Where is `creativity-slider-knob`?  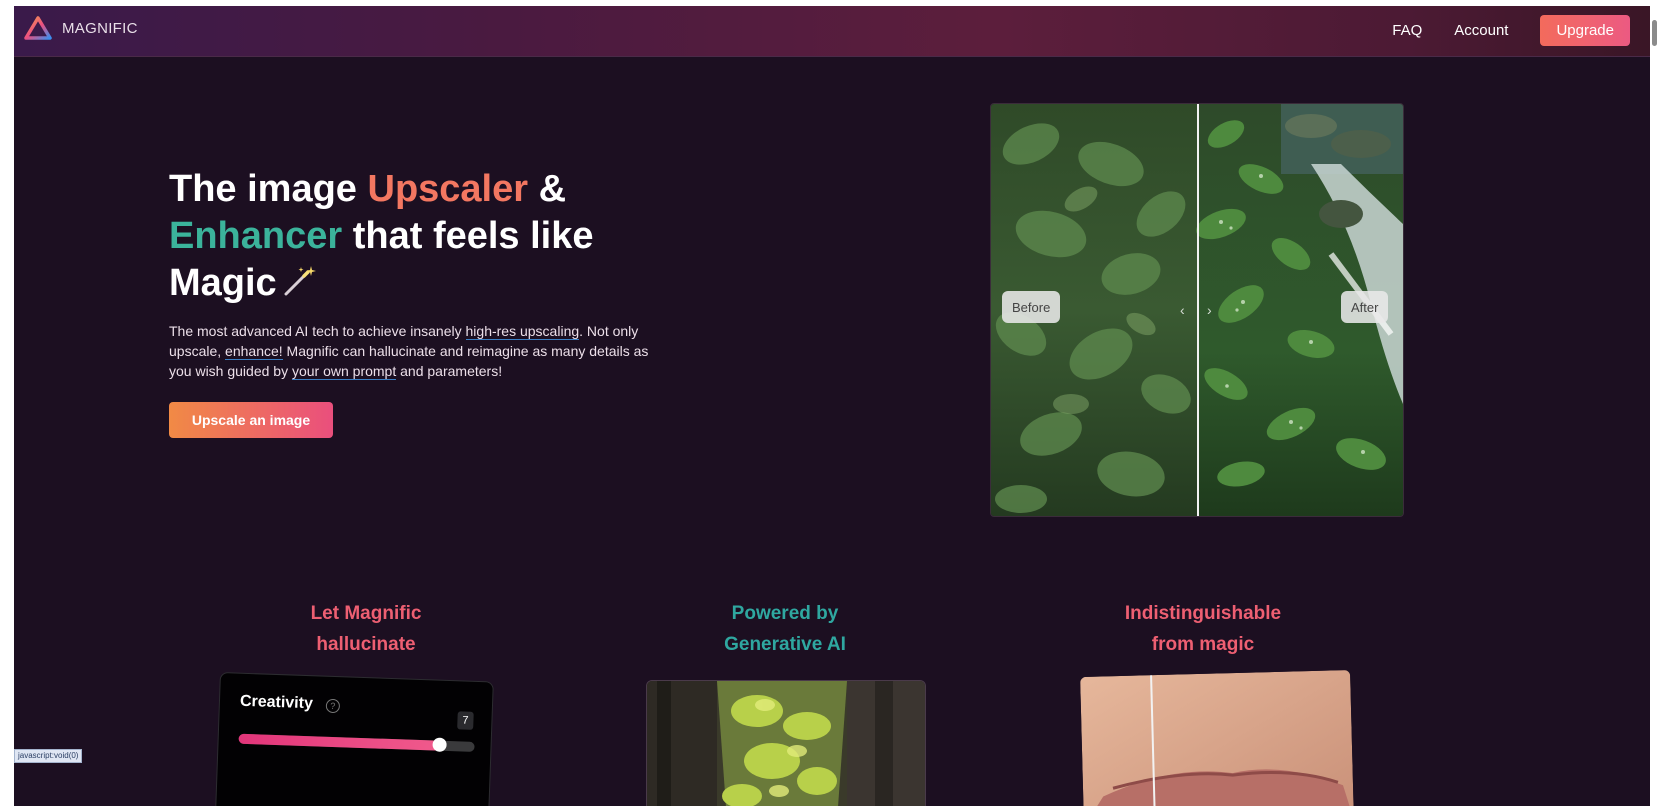
creativity-slider-knob is located at coordinates (439, 744).